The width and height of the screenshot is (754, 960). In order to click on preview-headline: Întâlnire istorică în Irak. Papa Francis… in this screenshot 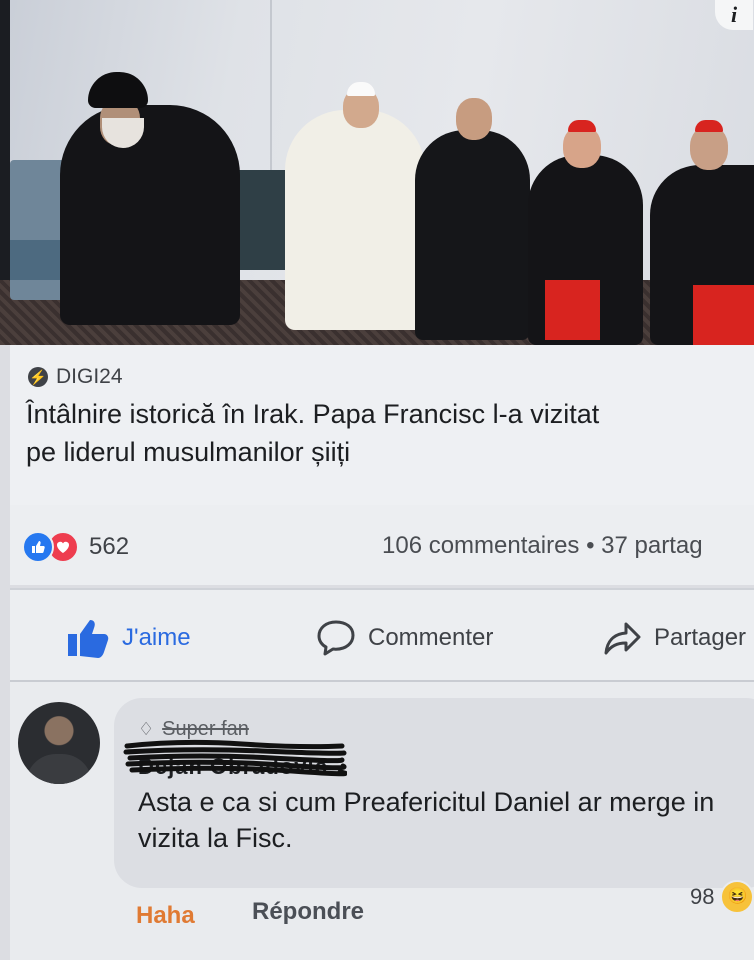, I will do `click(390, 433)`.